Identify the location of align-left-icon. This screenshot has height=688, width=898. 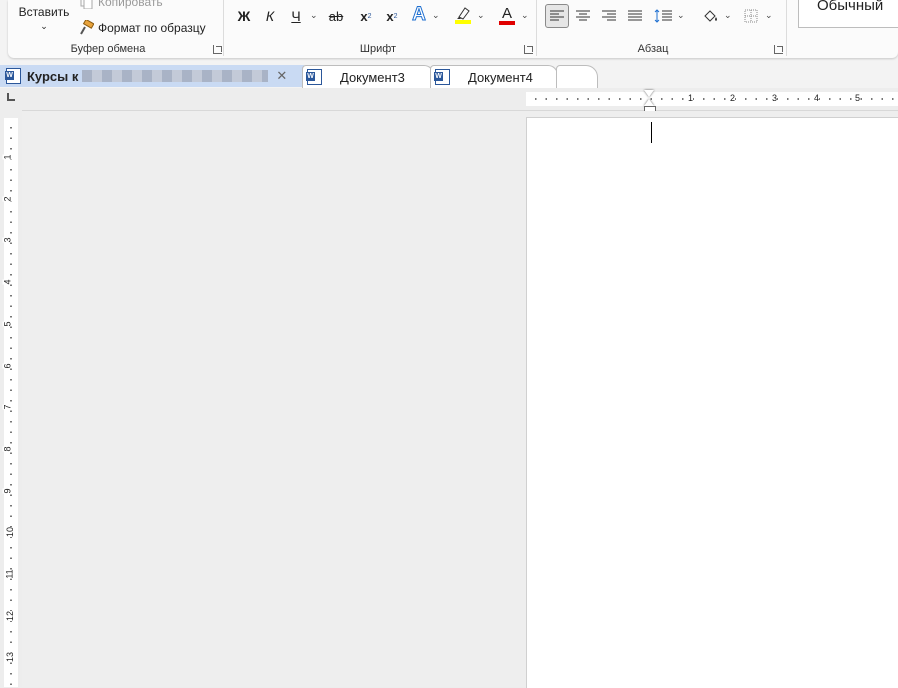
(557, 15).